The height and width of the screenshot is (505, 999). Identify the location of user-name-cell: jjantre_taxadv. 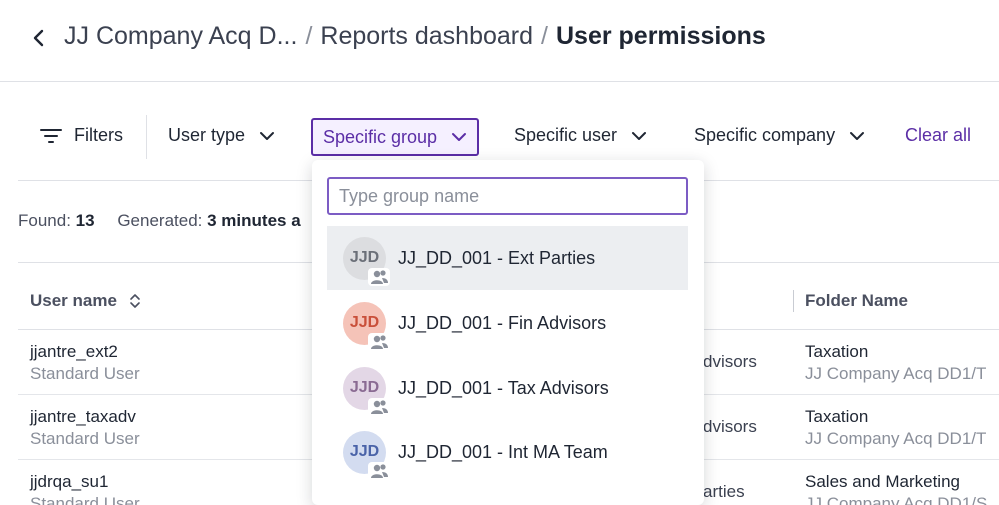
(83, 416).